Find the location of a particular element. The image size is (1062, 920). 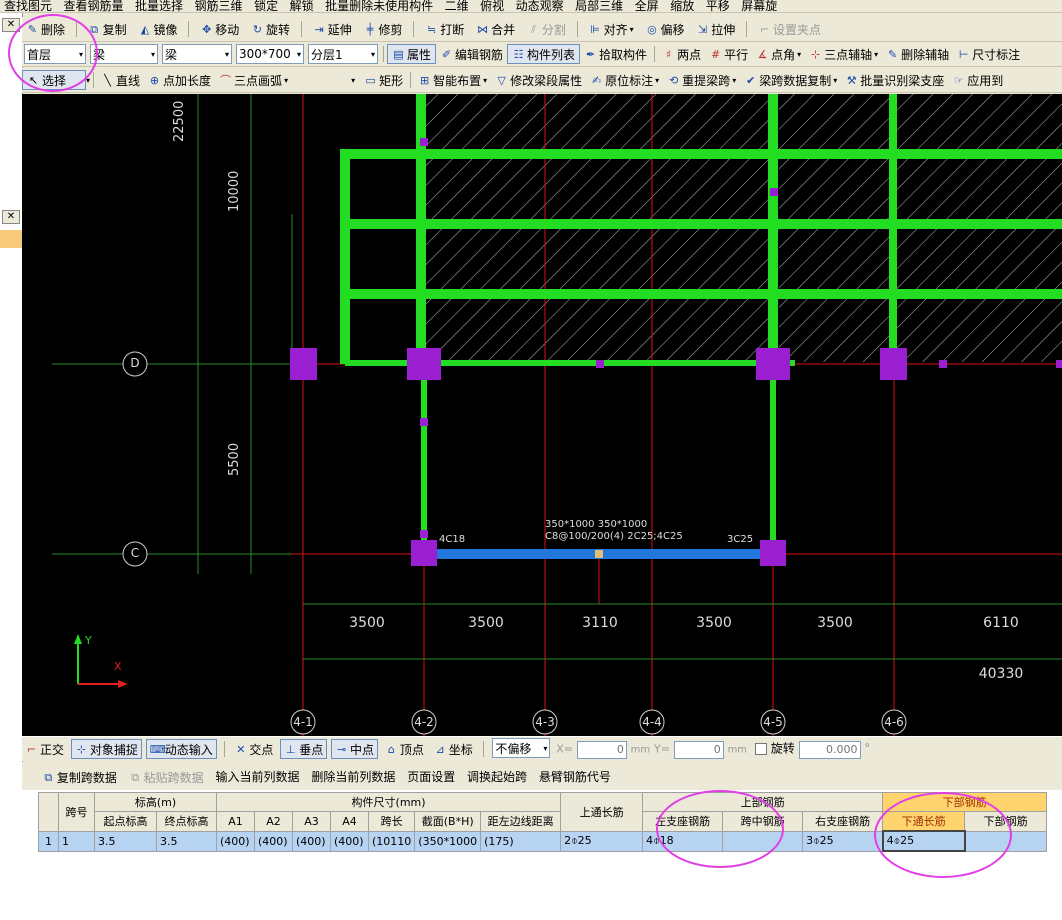

cell-section: (350*1000 is located at coordinates (448, 841).